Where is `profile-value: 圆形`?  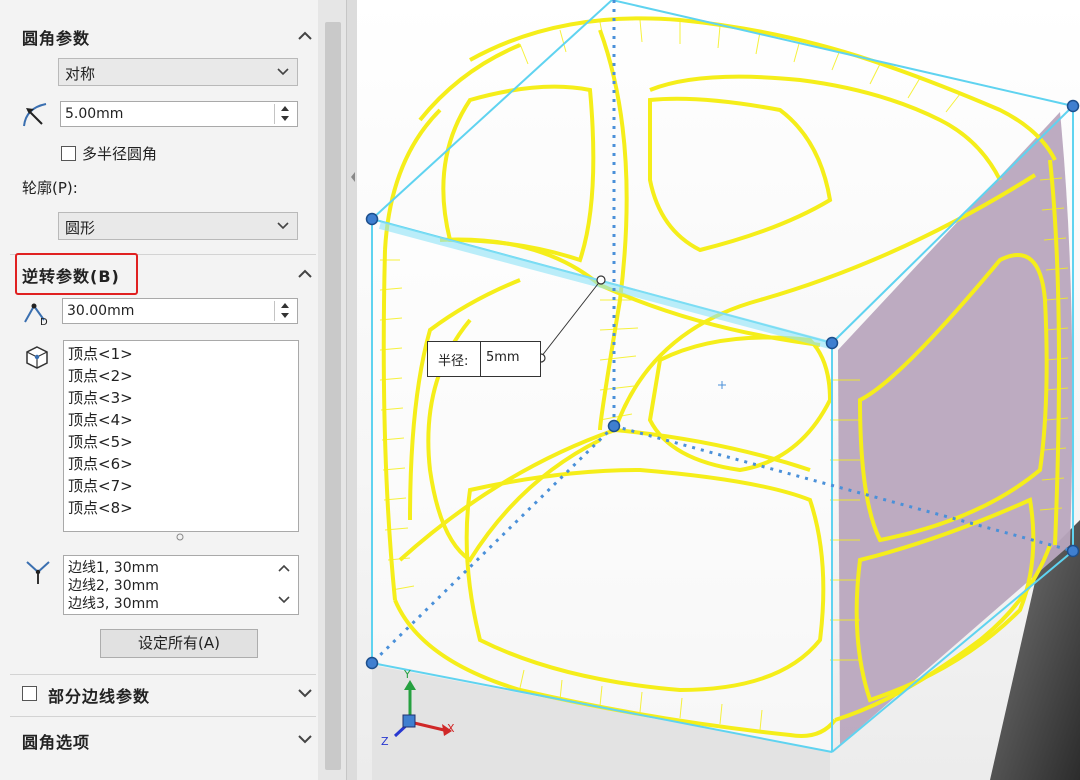 profile-value: 圆形 is located at coordinates (80, 228).